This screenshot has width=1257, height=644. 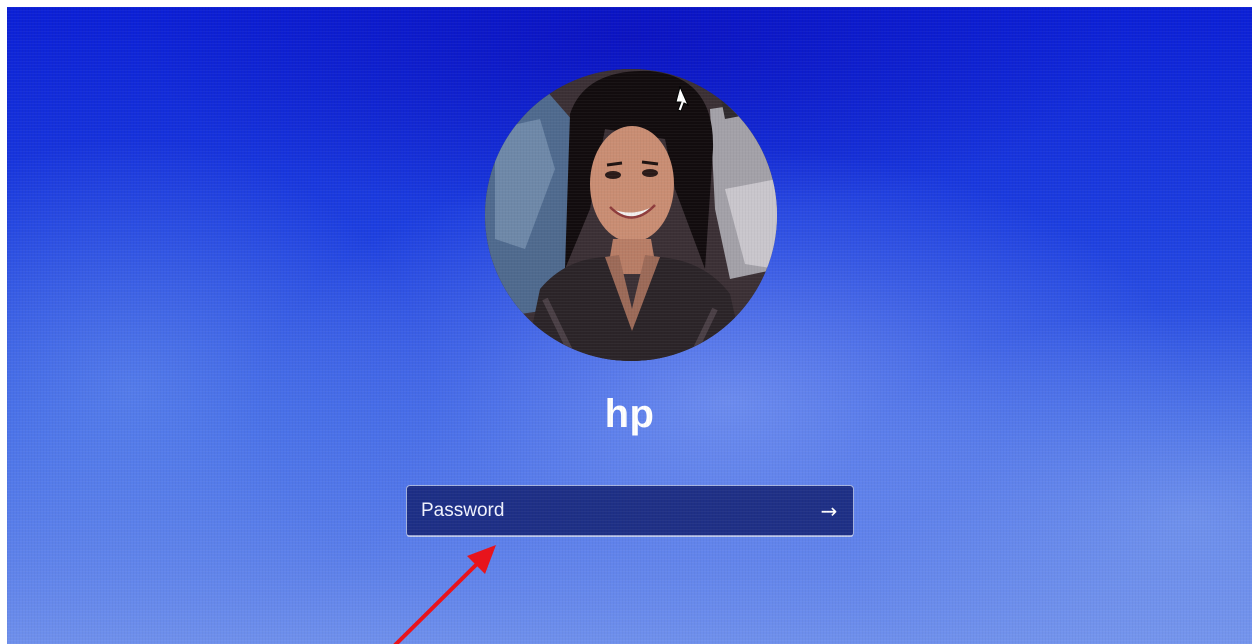 What do you see at coordinates (606, 511) in the screenshot?
I see `password-input` at bounding box center [606, 511].